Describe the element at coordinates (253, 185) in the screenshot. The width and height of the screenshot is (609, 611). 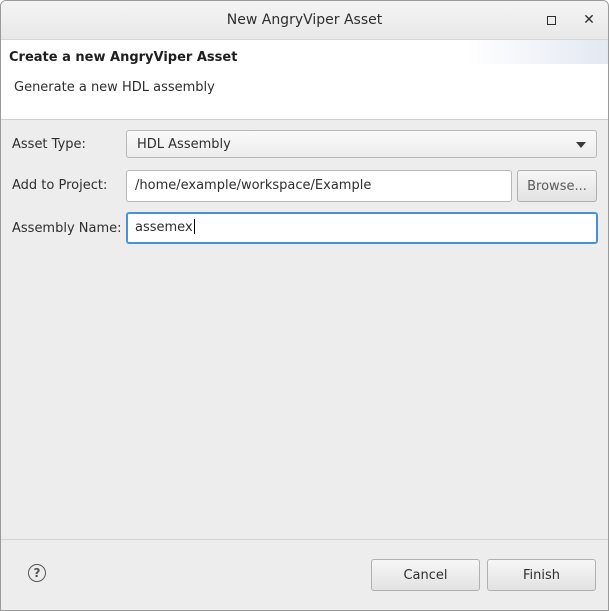
I see `project-path-value: /home/example/workspace/Example` at that location.